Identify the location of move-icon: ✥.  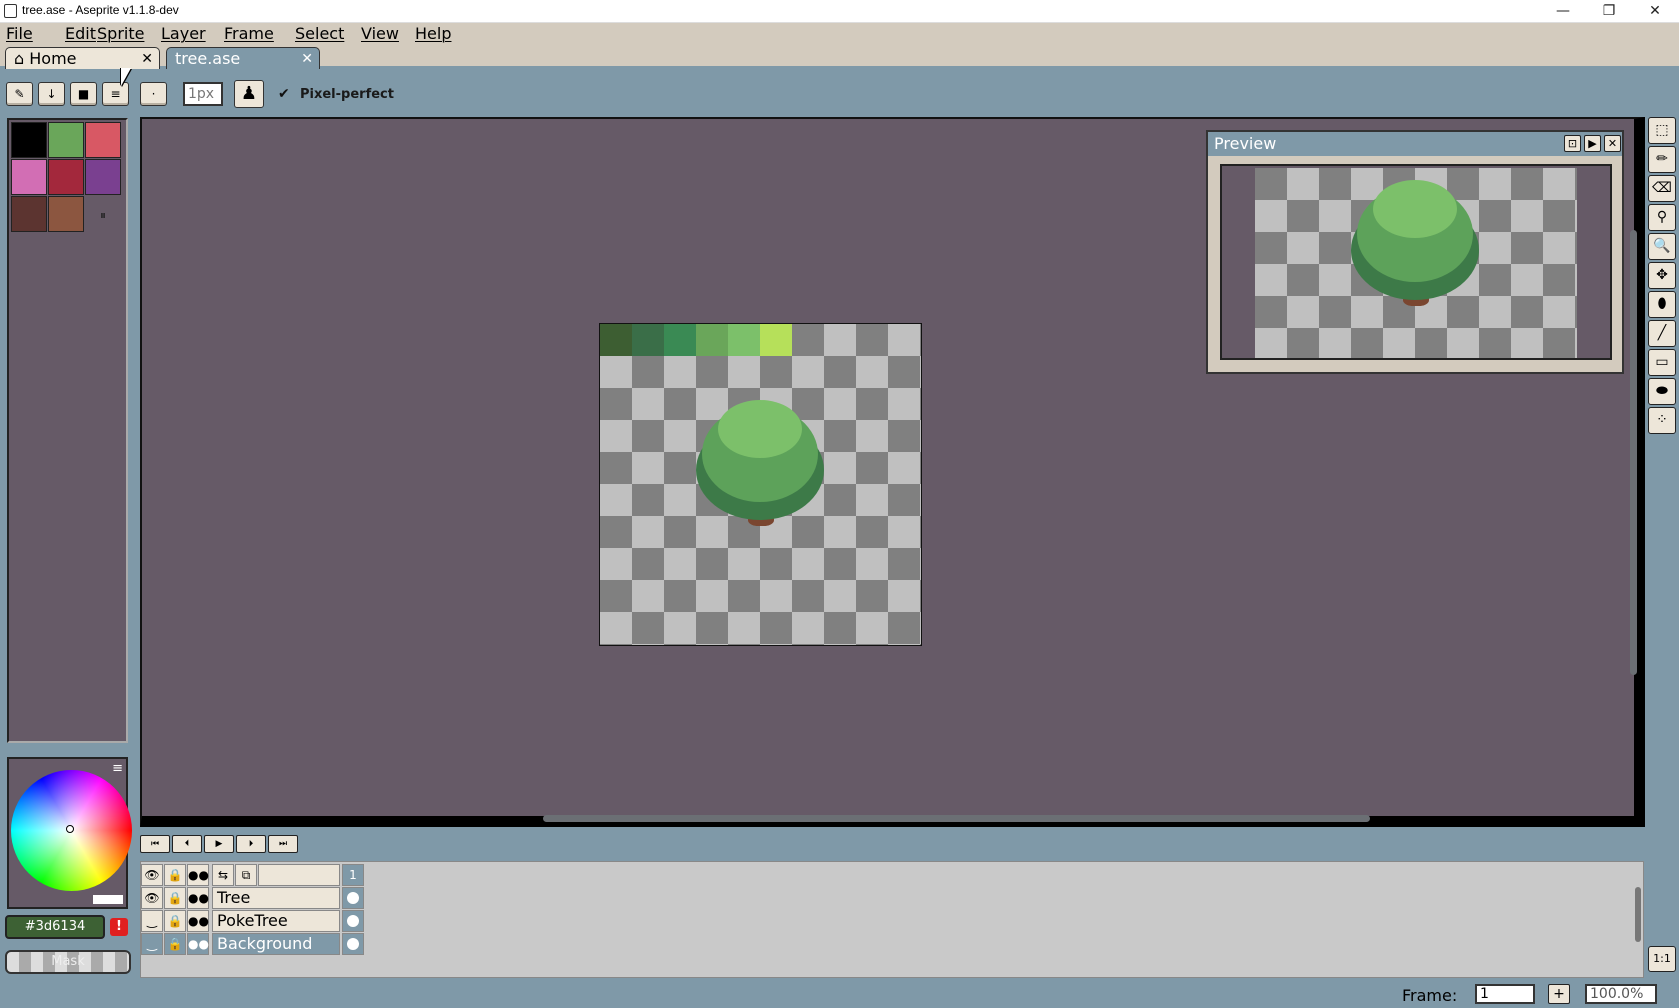
(1662, 275).